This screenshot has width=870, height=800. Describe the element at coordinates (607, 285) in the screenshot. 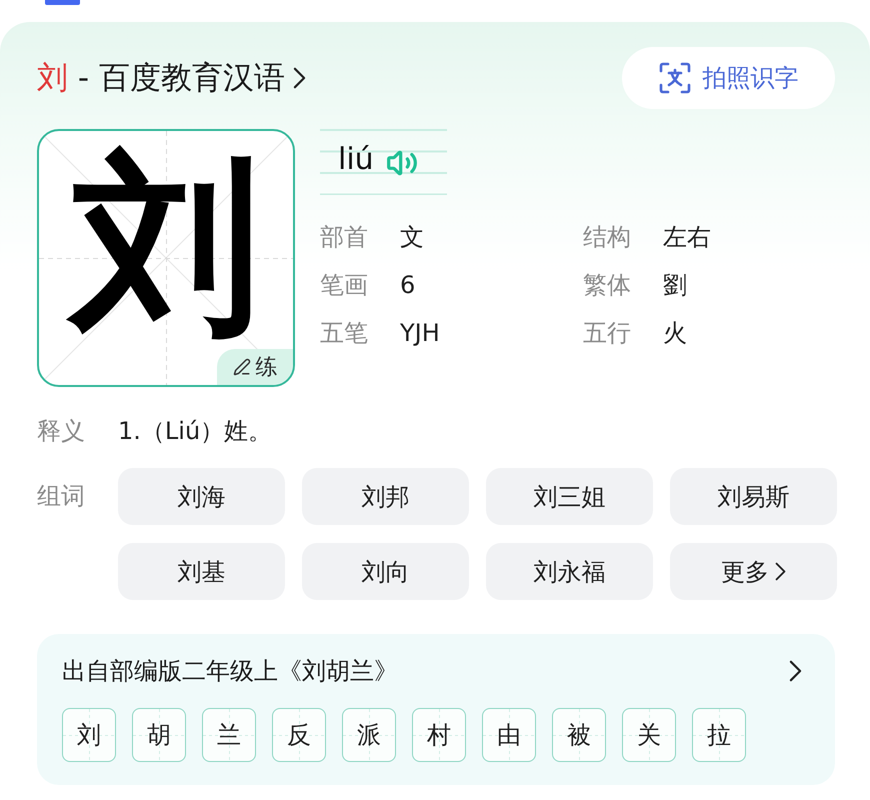

I see `info-label: 繁体` at that location.